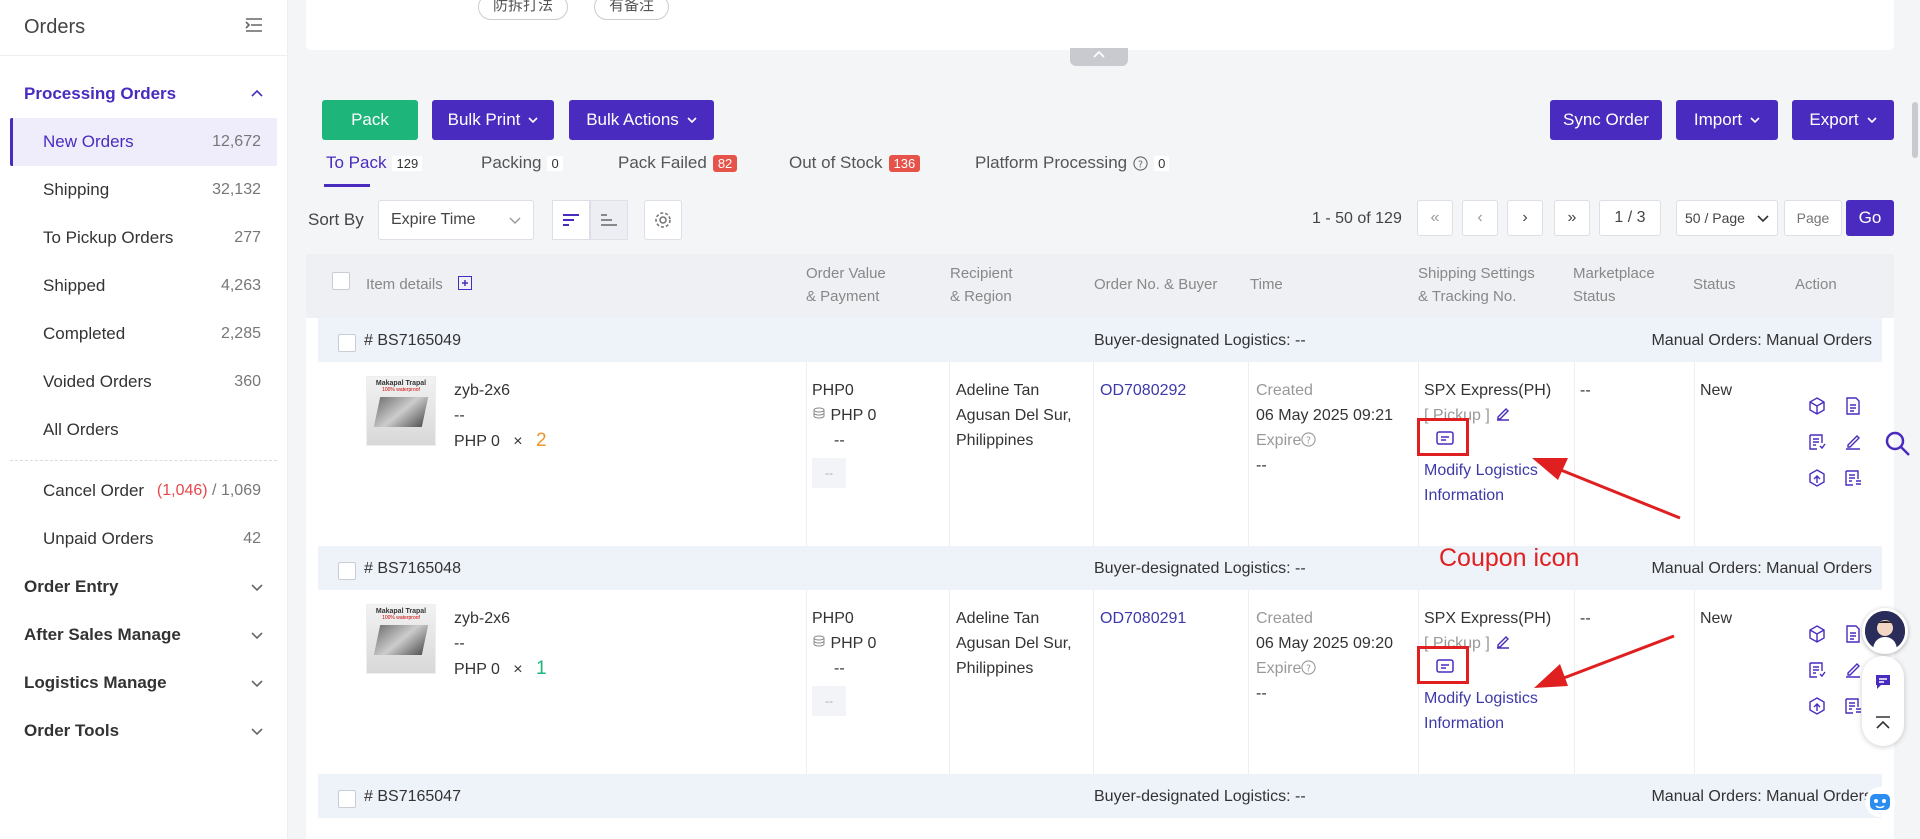 The height and width of the screenshot is (839, 1920). What do you see at coordinates (571, 220) in the screenshot?
I see `sort-descending-icon` at bounding box center [571, 220].